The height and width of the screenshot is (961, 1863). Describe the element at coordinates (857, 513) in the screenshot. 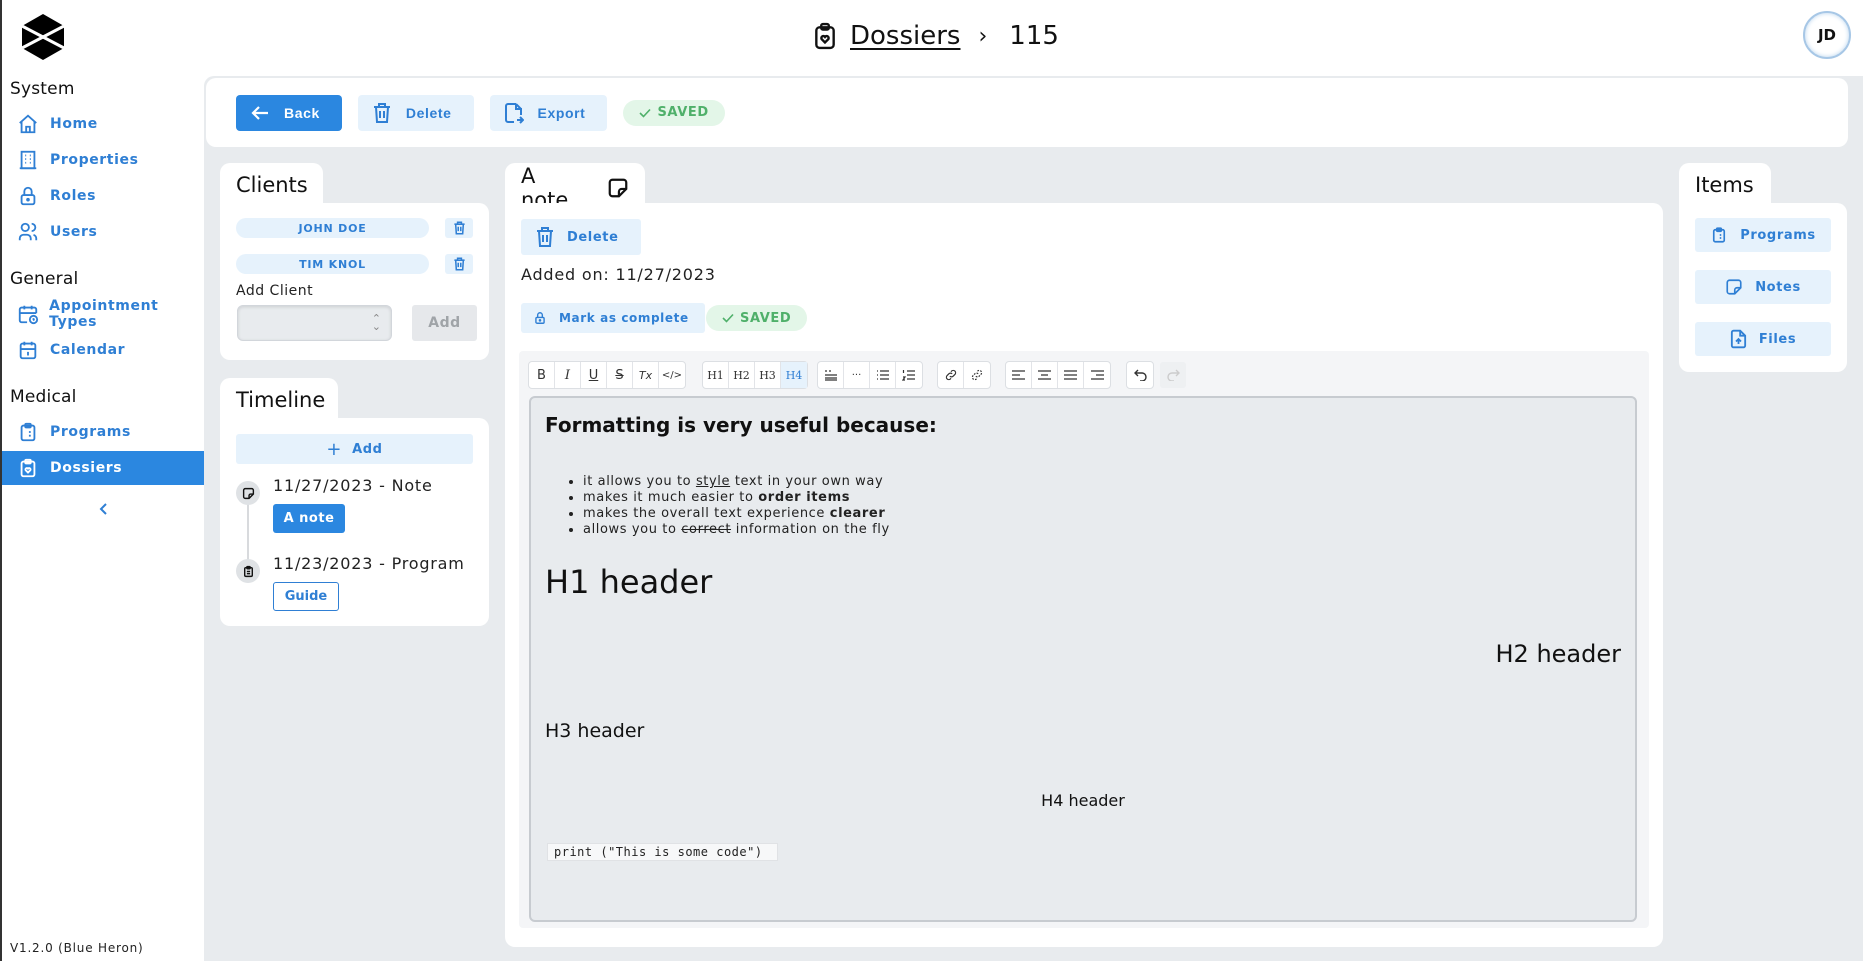

I see `bold-text: clearer` at that location.